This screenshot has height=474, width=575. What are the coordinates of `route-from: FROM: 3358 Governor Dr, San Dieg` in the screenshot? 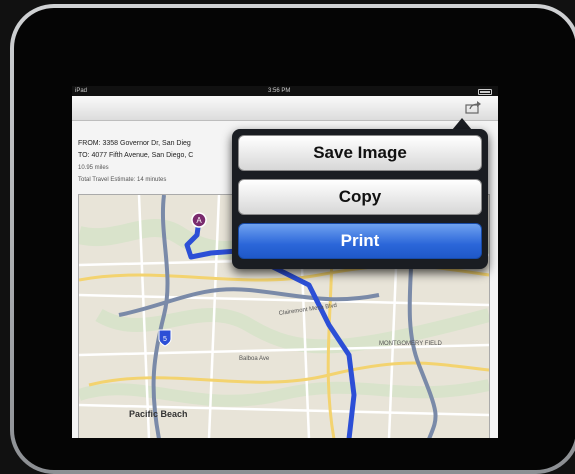 It's located at (134, 143).